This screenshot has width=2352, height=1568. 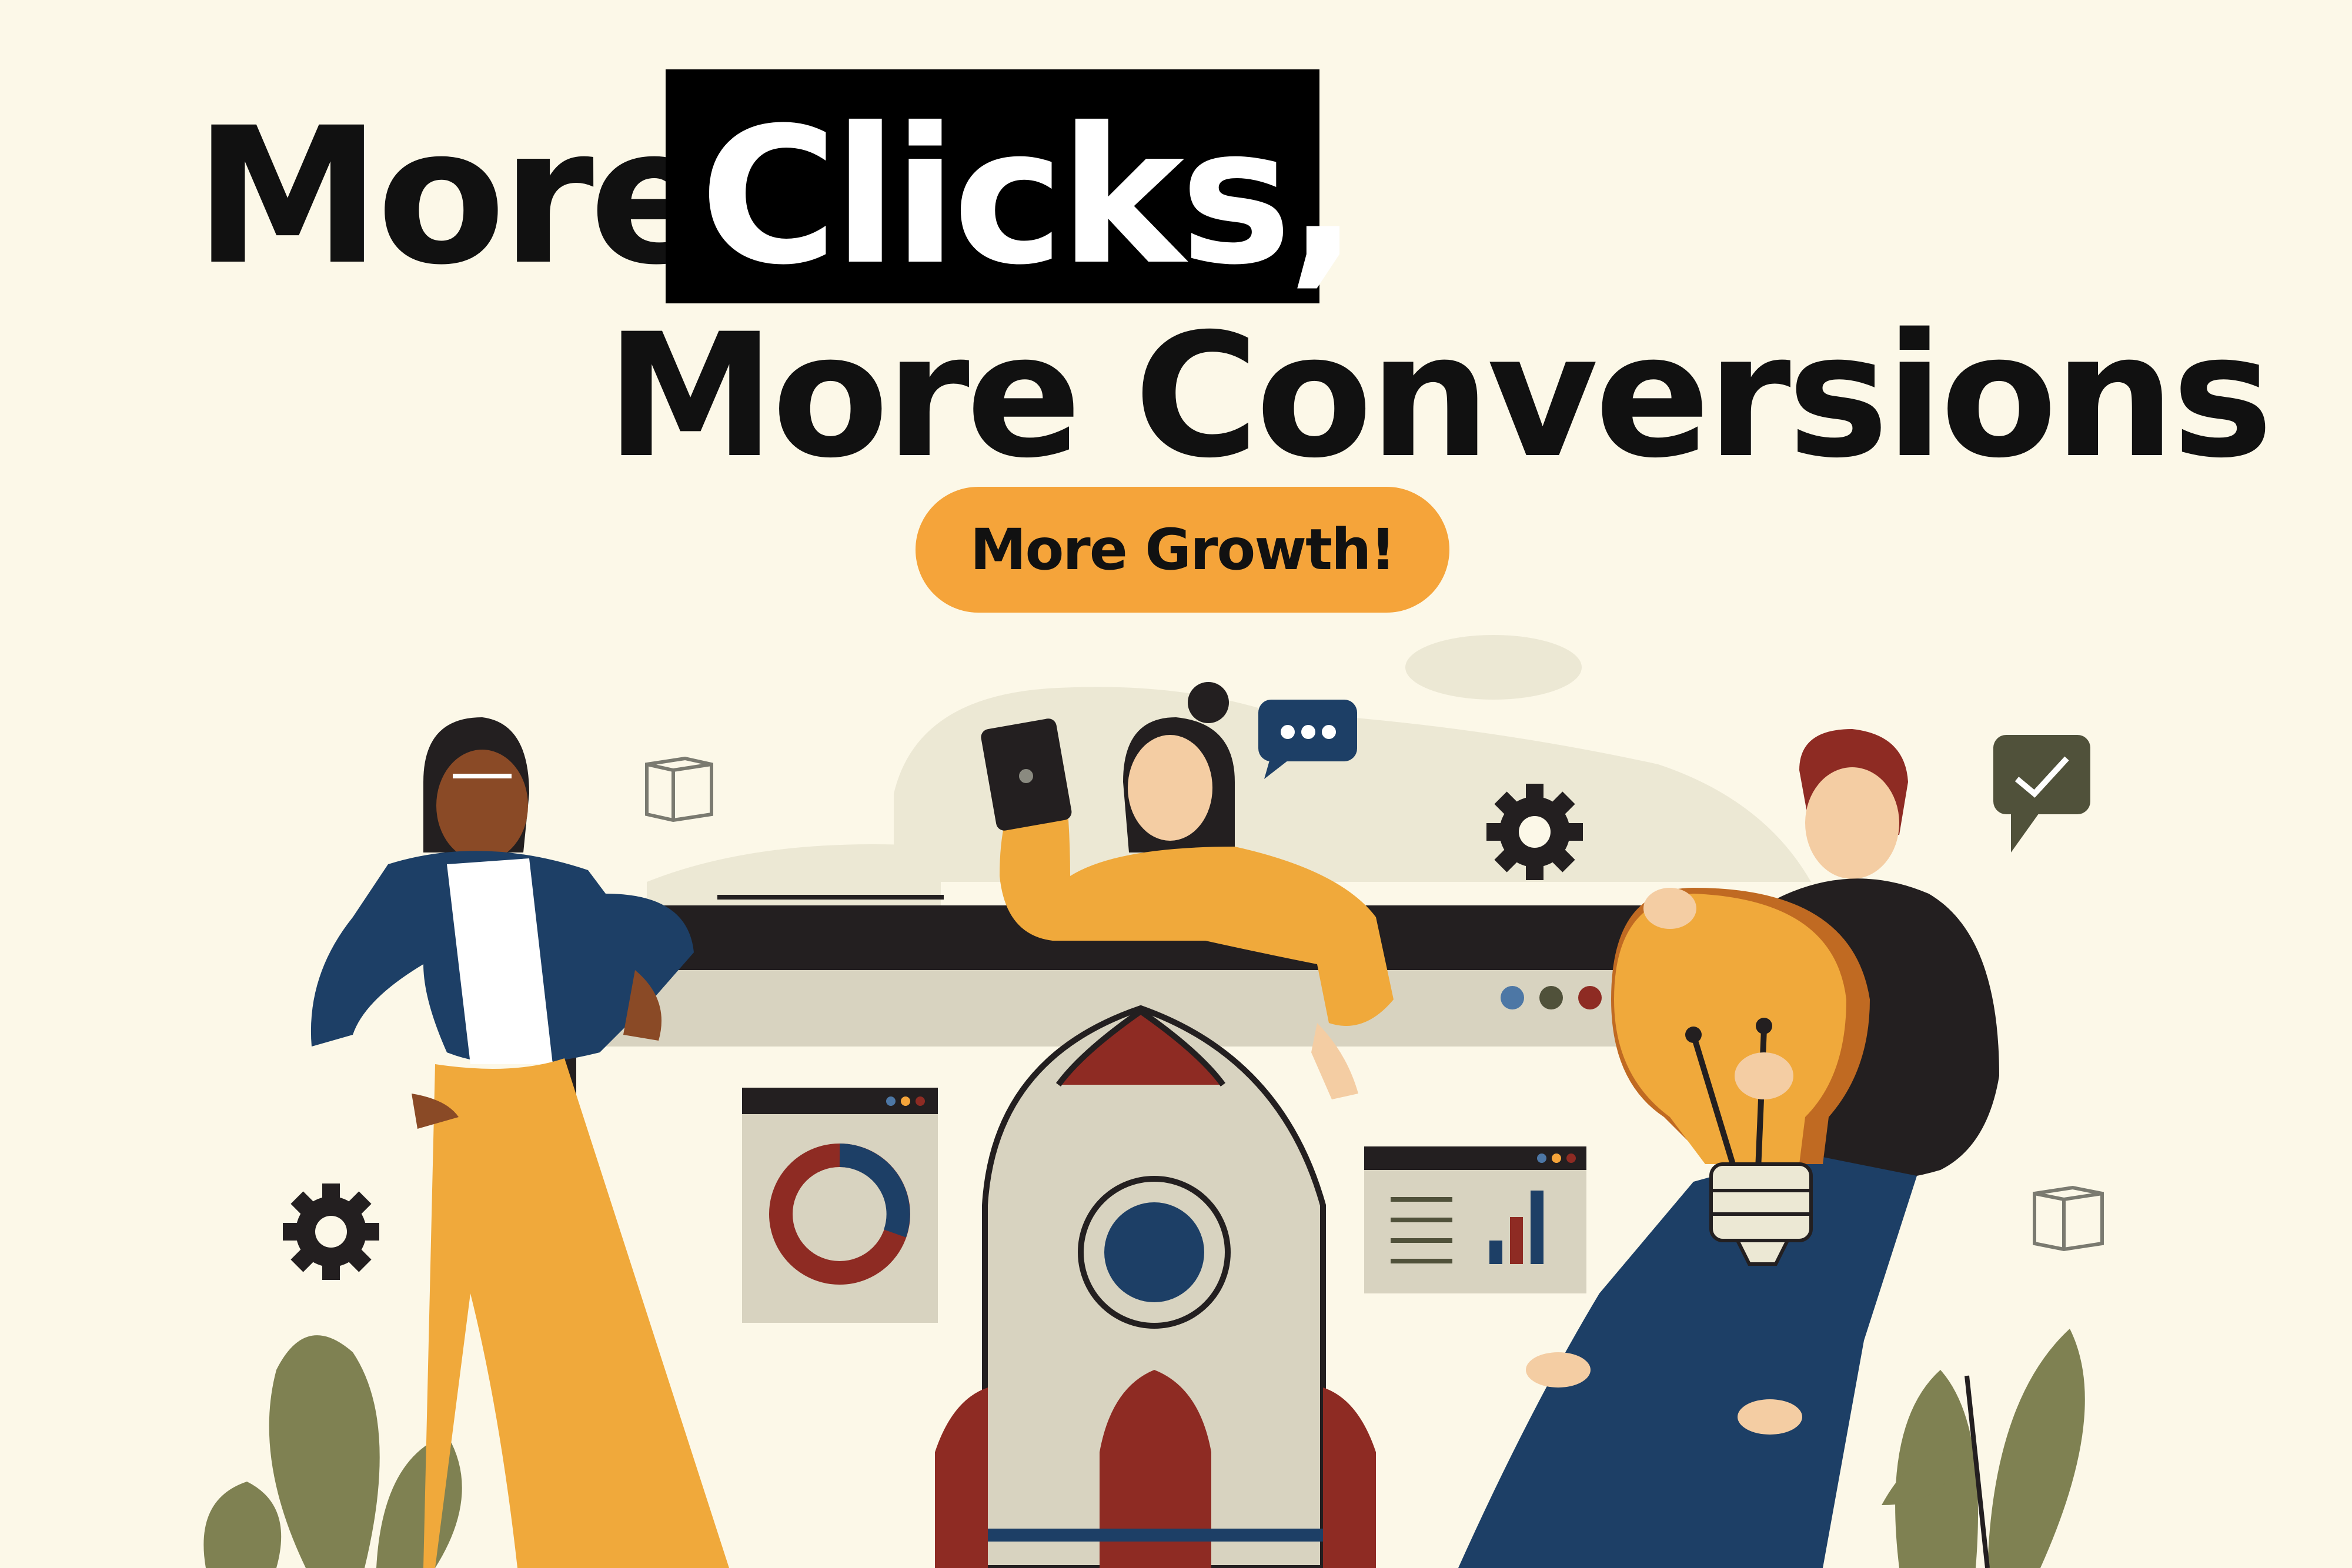 I want to click on window-dot-blue, so click(x=1512, y=997).